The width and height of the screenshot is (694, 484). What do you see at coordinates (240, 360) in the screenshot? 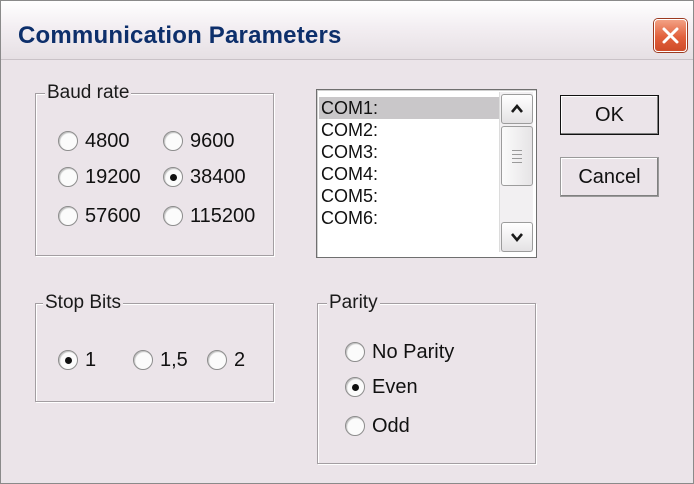
I see `radio-label: 2` at bounding box center [240, 360].